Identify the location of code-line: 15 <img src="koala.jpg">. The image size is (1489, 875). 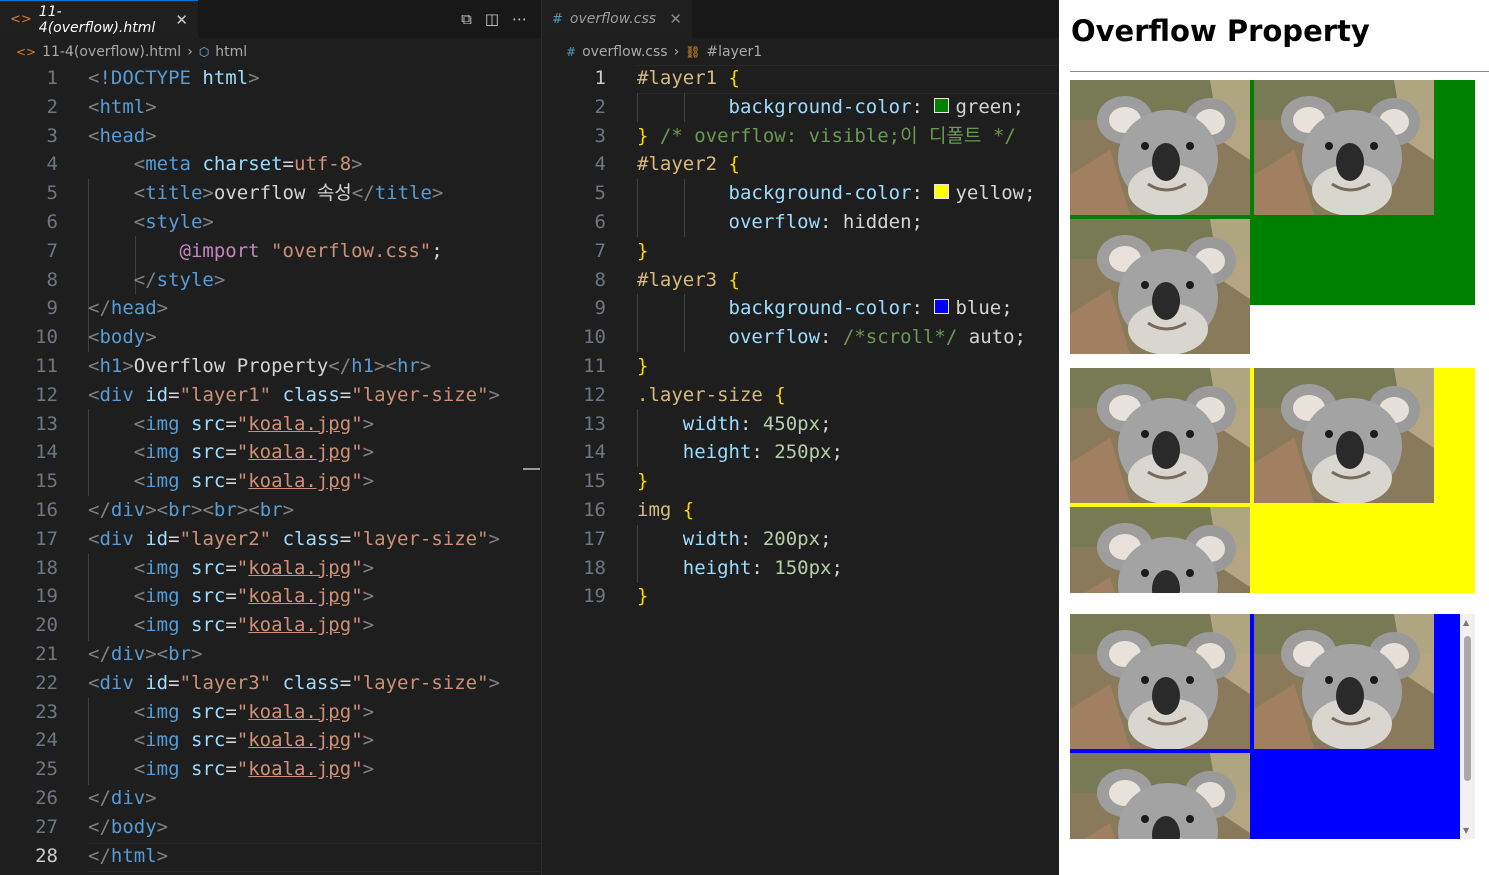
(205, 481).